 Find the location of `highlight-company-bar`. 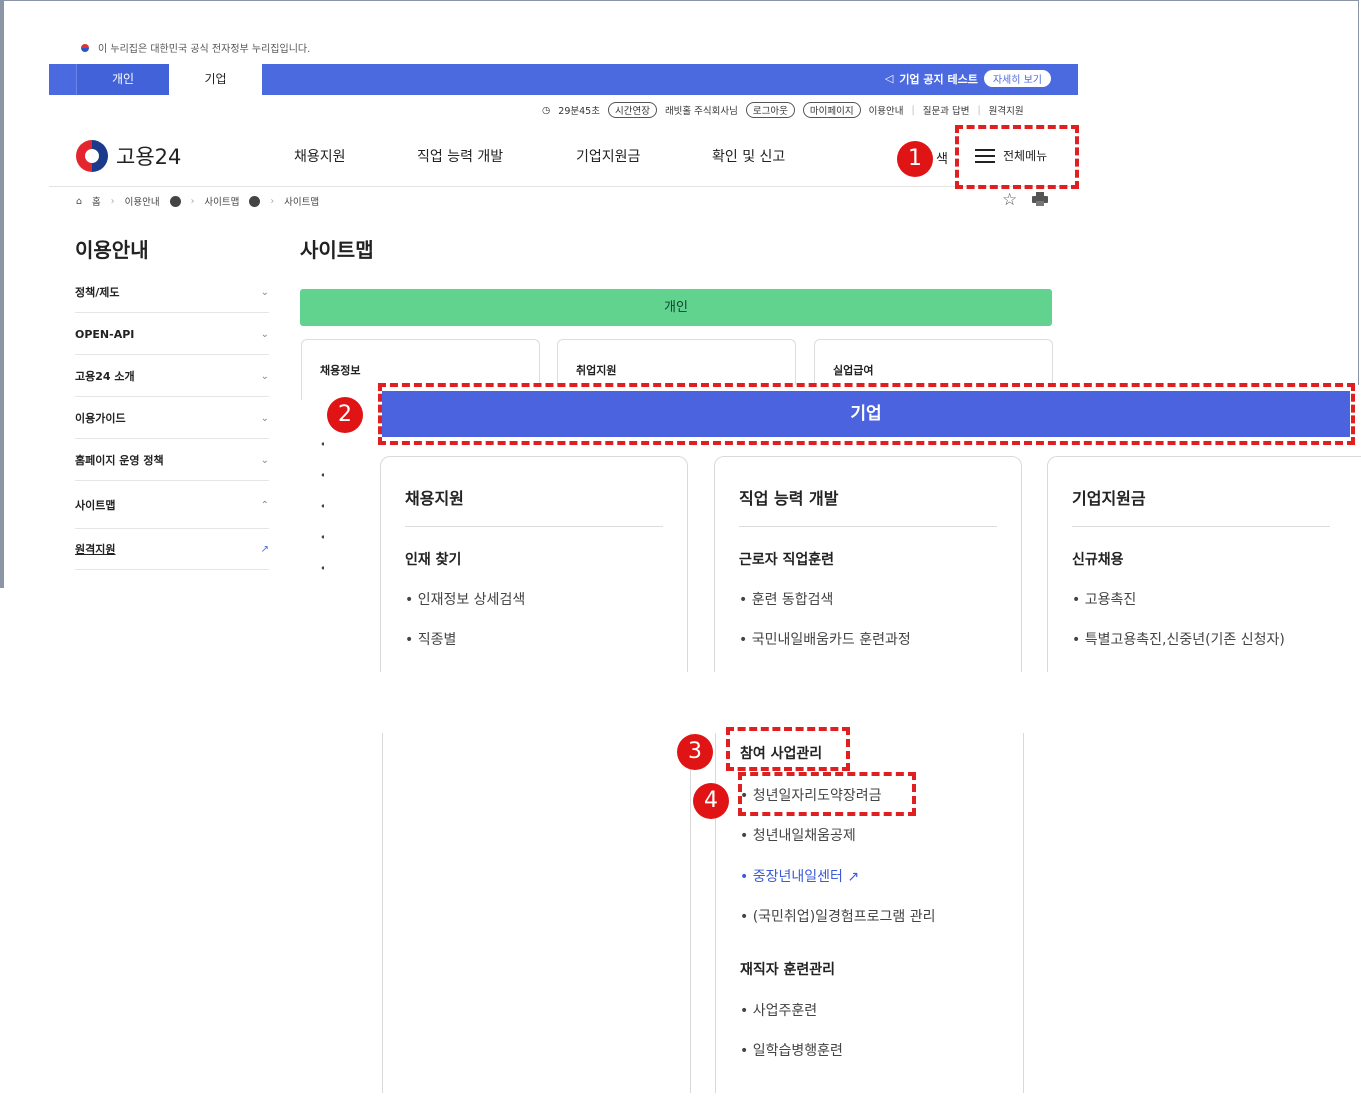

highlight-company-bar is located at coordinates (866, 414).